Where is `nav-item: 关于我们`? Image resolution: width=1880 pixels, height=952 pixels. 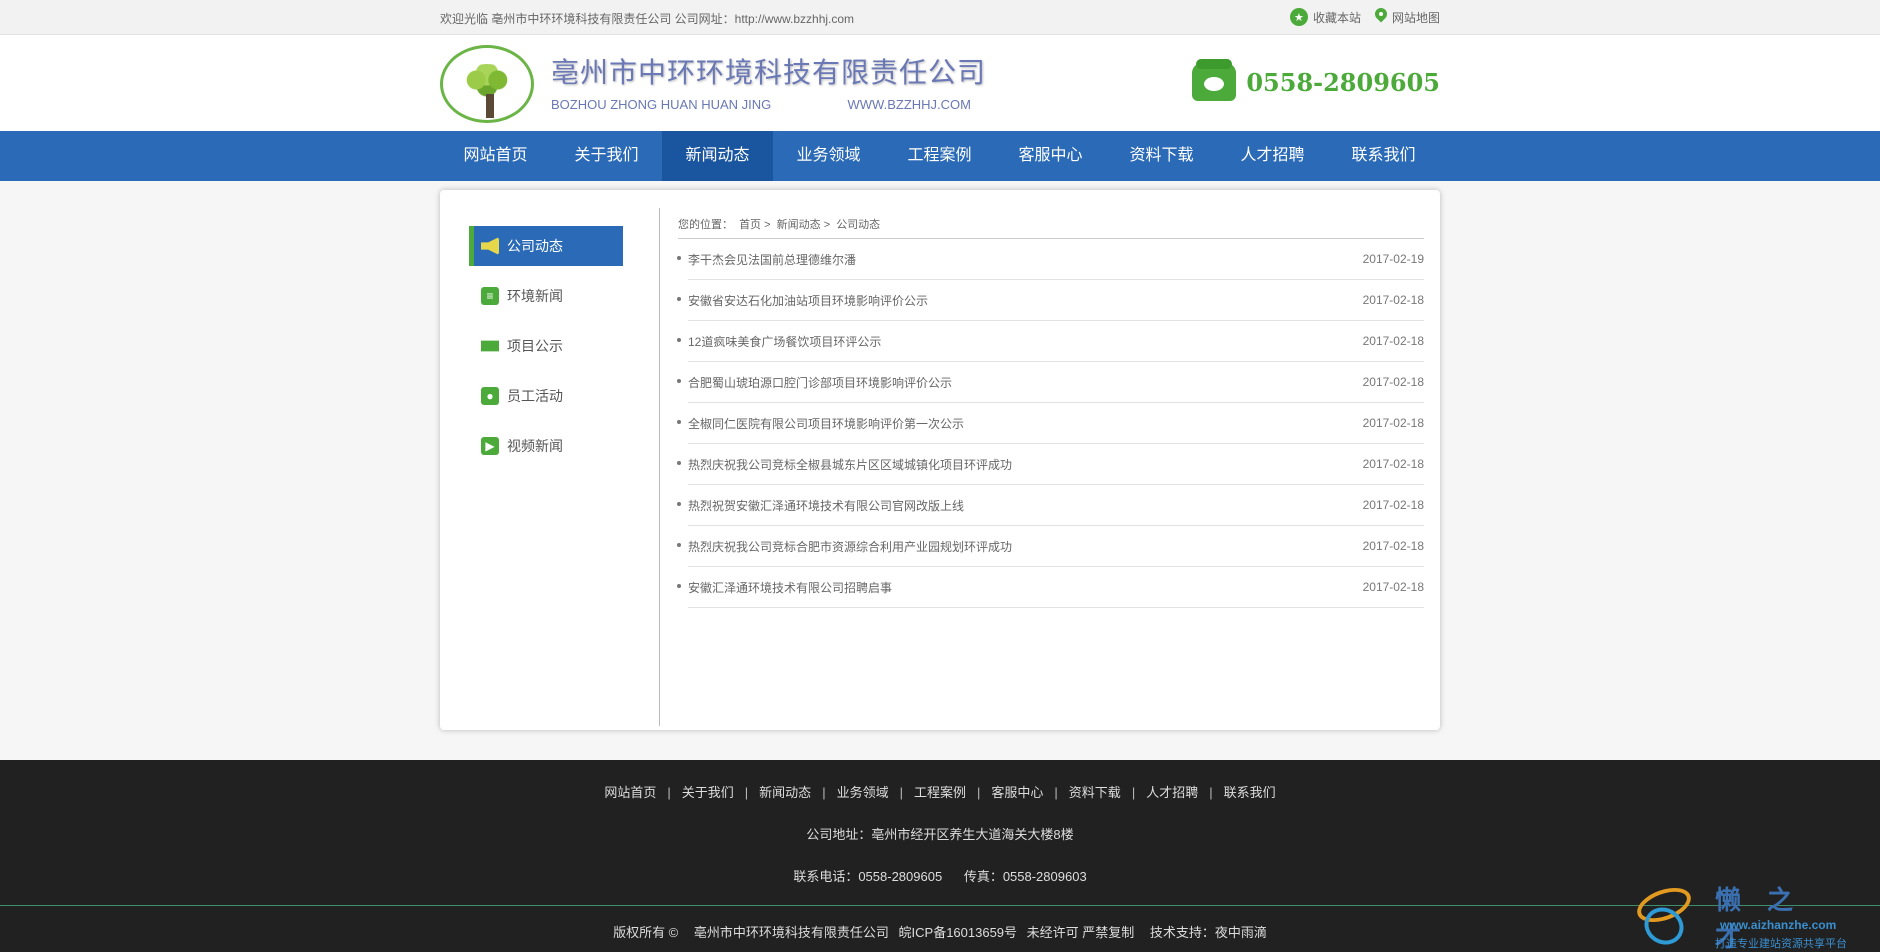
nav-item: 关于我们 is located at coordinates (606, 156).